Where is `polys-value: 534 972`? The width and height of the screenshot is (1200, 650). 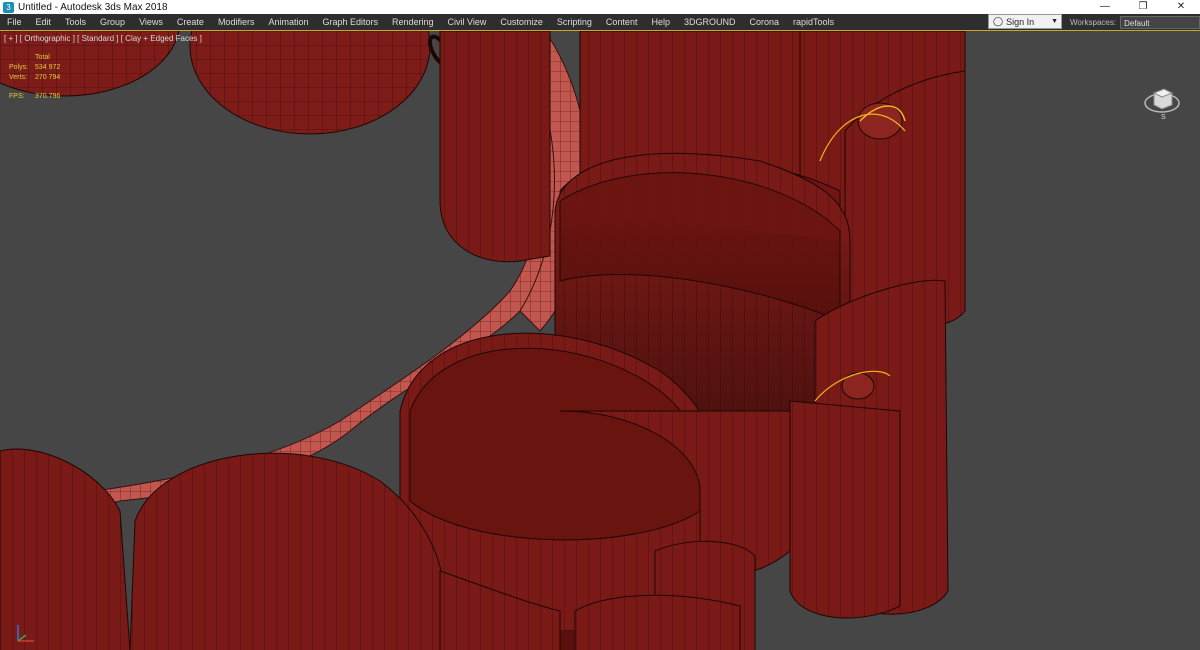 polys-value: 534 972 is located at coordinates (48, 67).